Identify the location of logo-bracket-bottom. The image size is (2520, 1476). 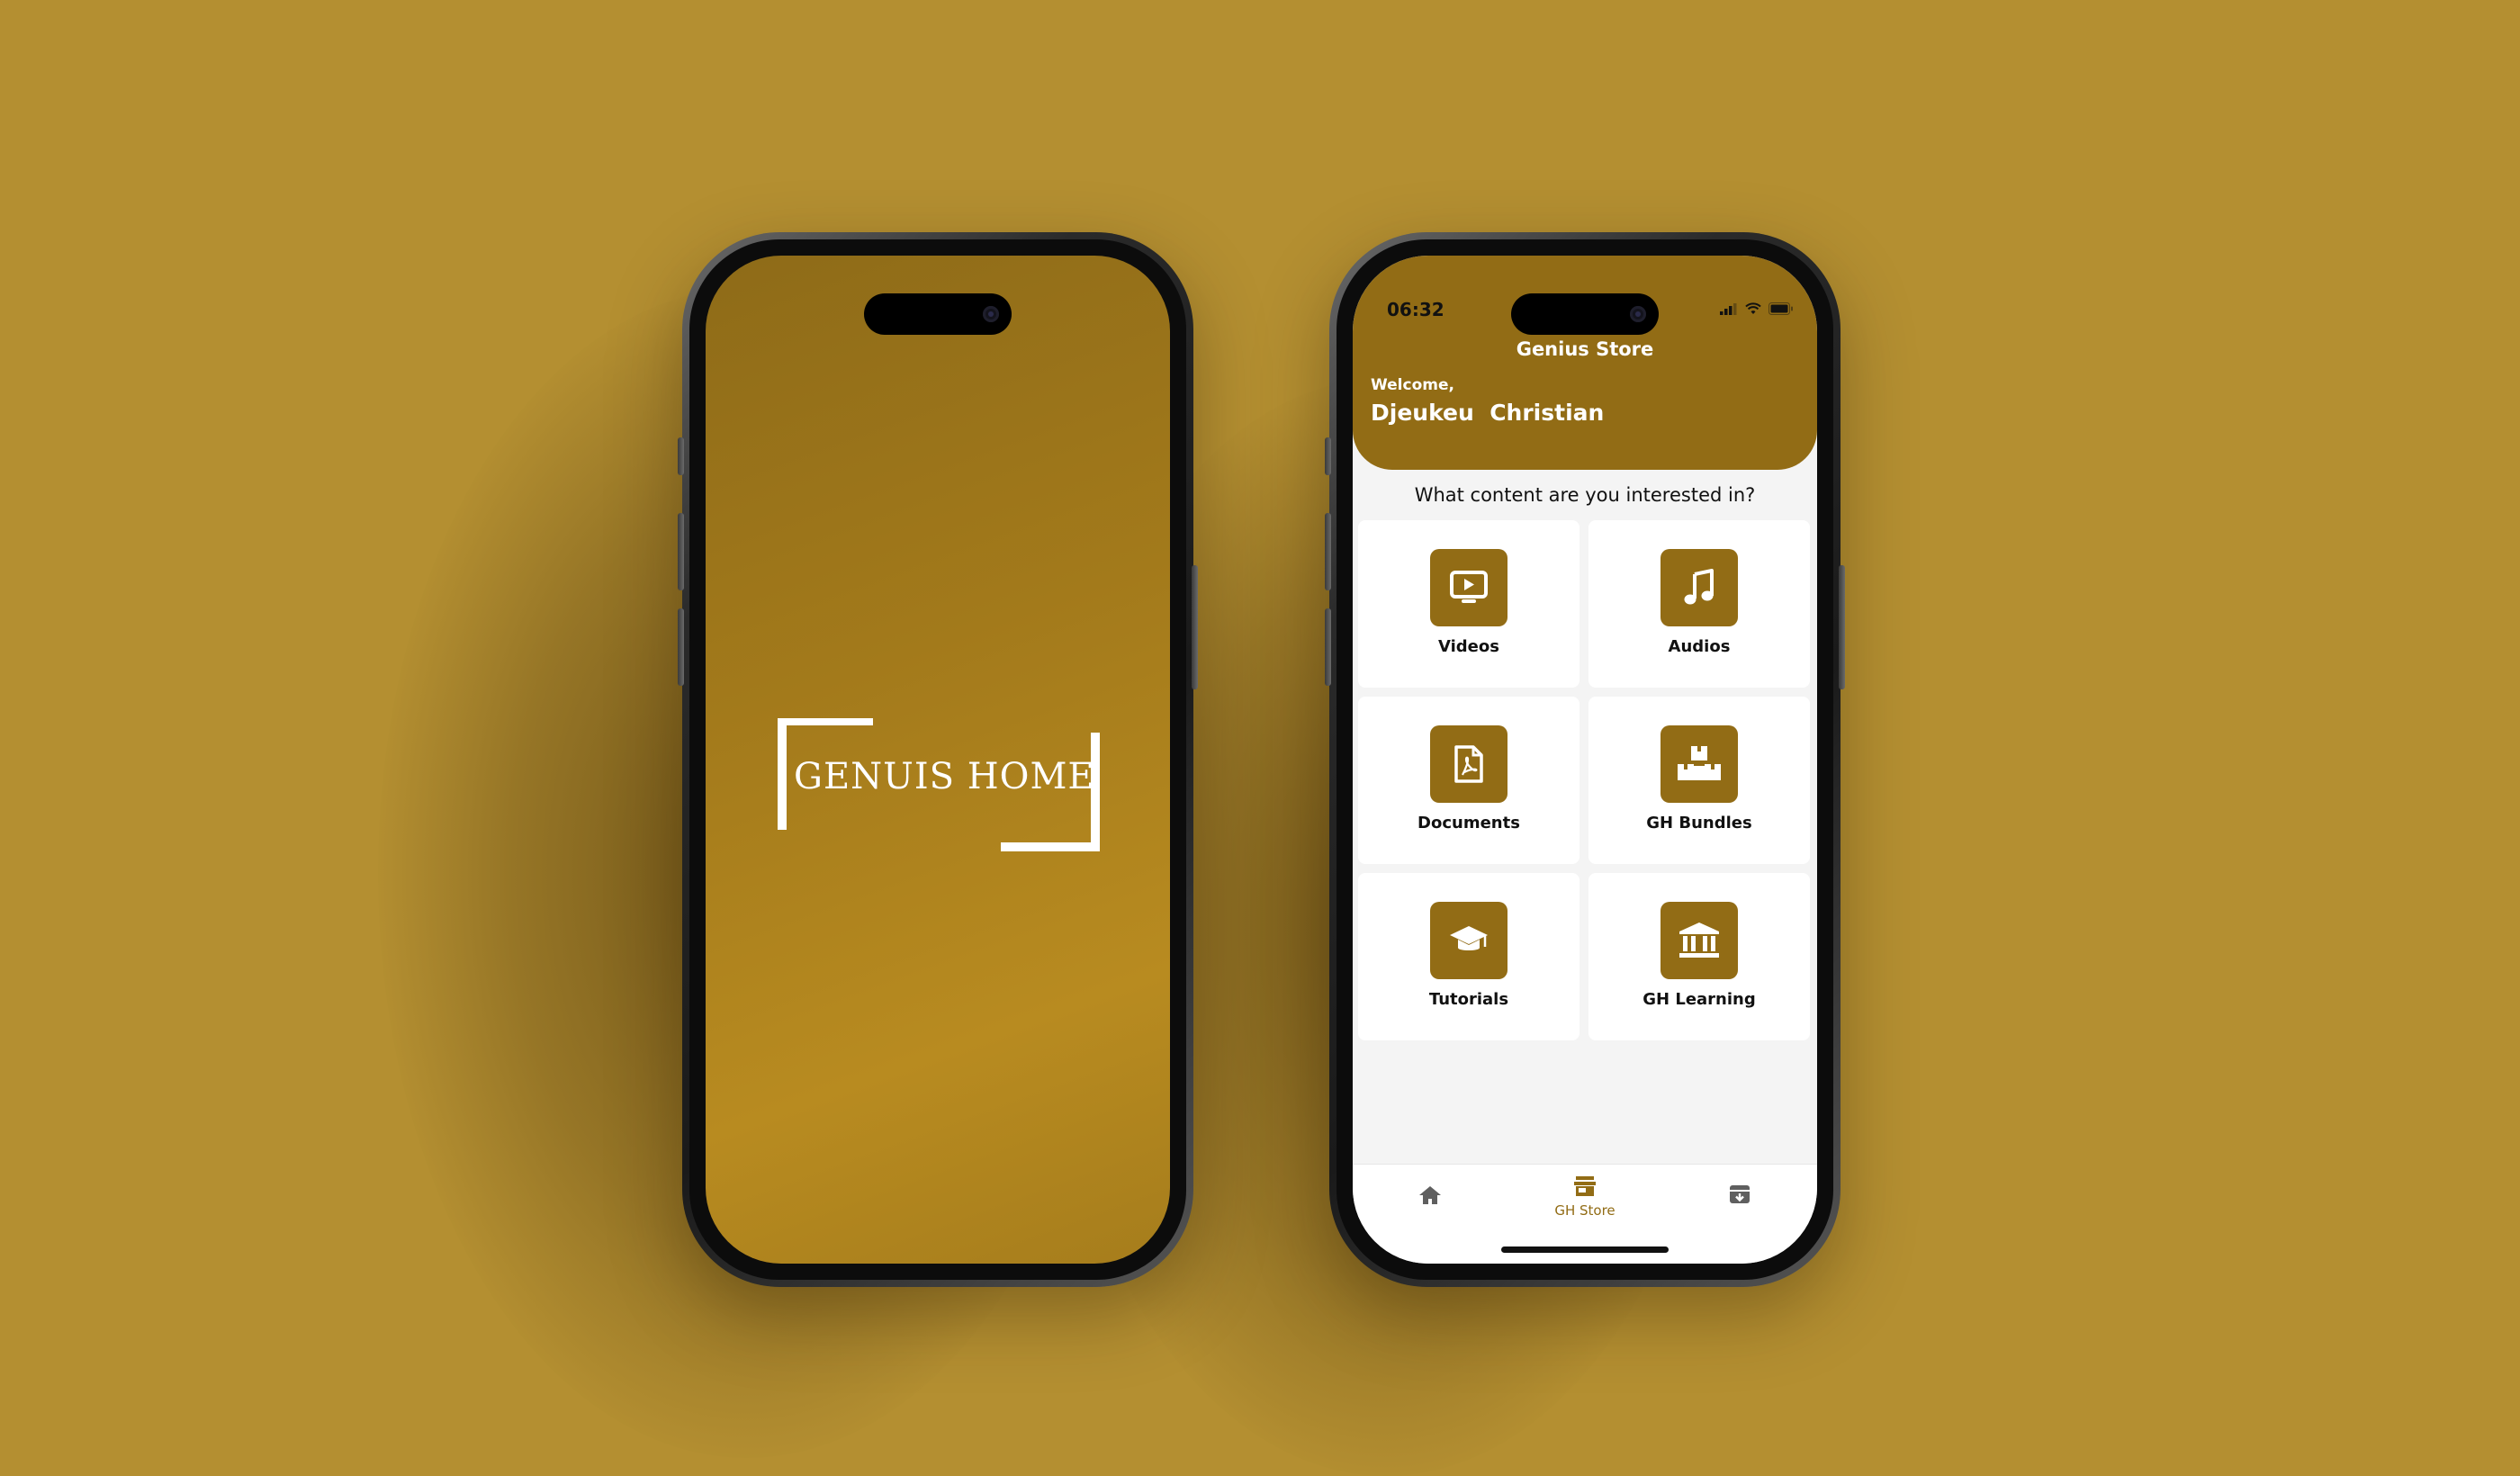
(1050, 846).